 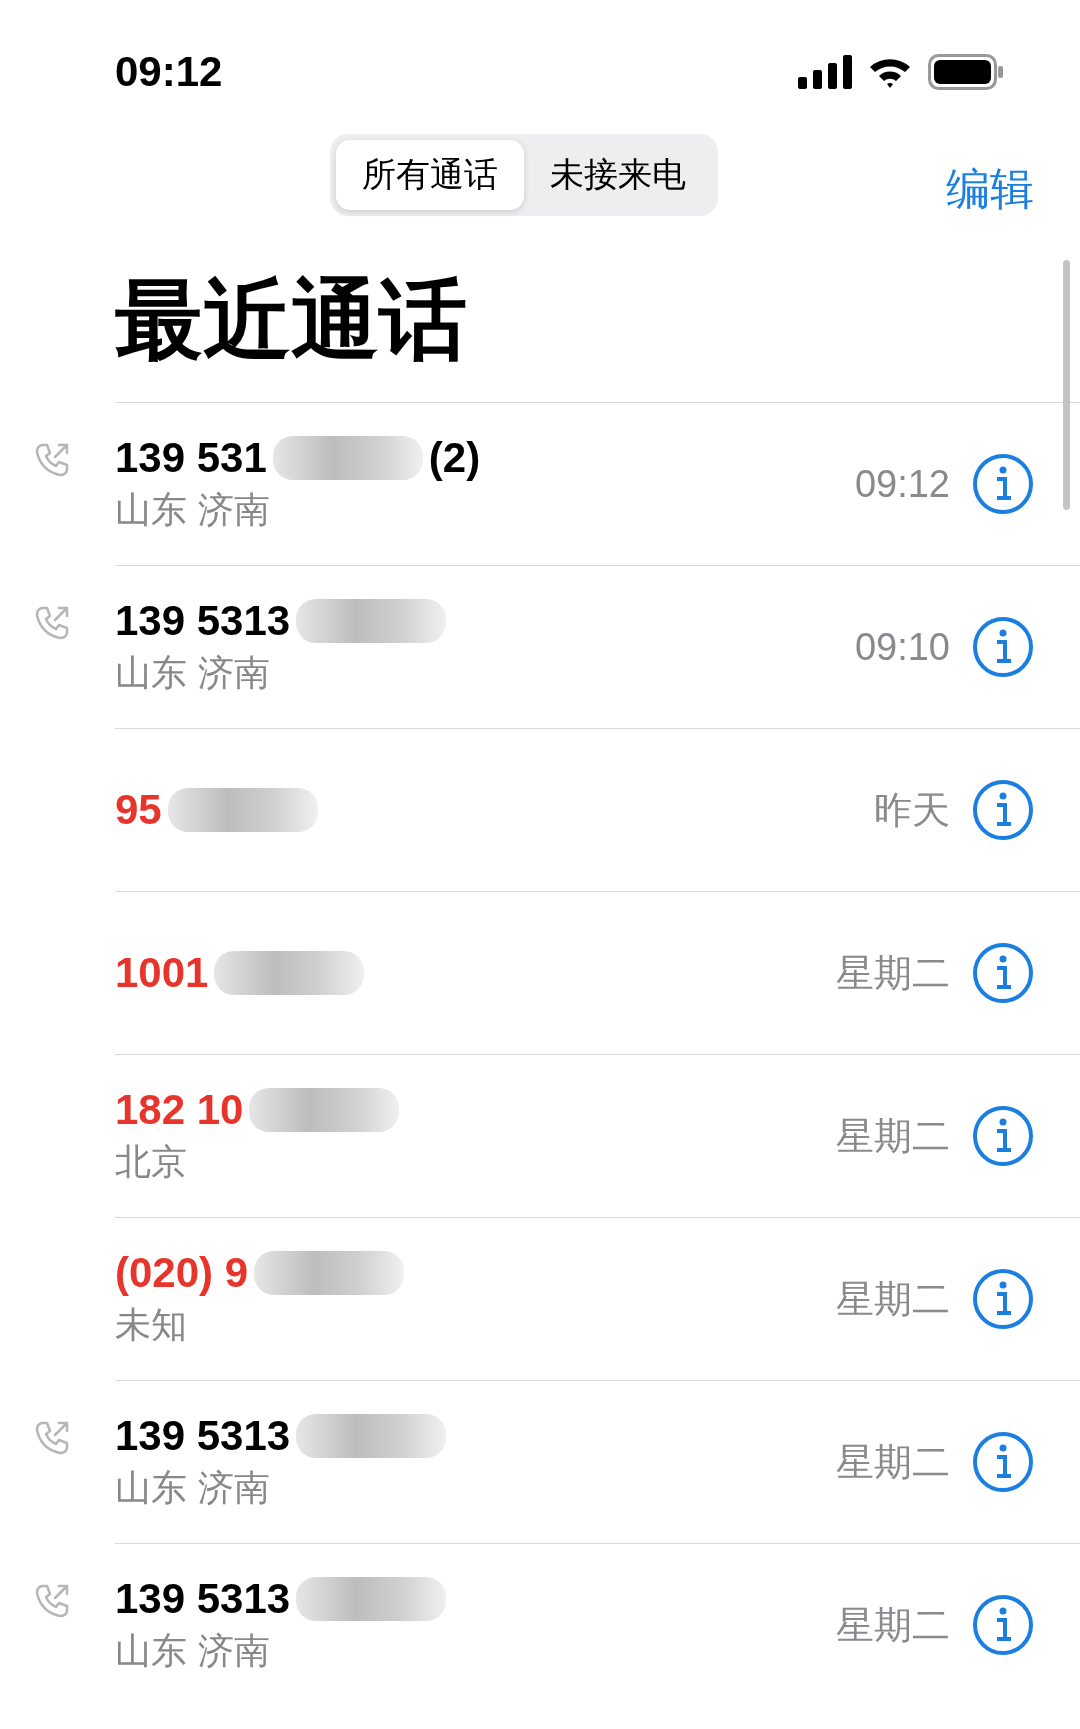 I want to click on call-count: (2), so click(x=454, y=457).